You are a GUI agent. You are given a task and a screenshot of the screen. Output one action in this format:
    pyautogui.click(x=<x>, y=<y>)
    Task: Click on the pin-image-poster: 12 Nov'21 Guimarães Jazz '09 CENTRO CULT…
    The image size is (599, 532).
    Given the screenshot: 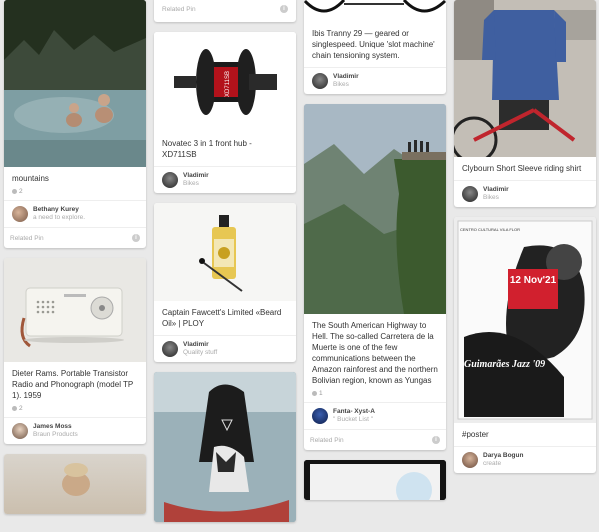 What is the action you would take?
    pyautogui.click(x=525, y=320)
    